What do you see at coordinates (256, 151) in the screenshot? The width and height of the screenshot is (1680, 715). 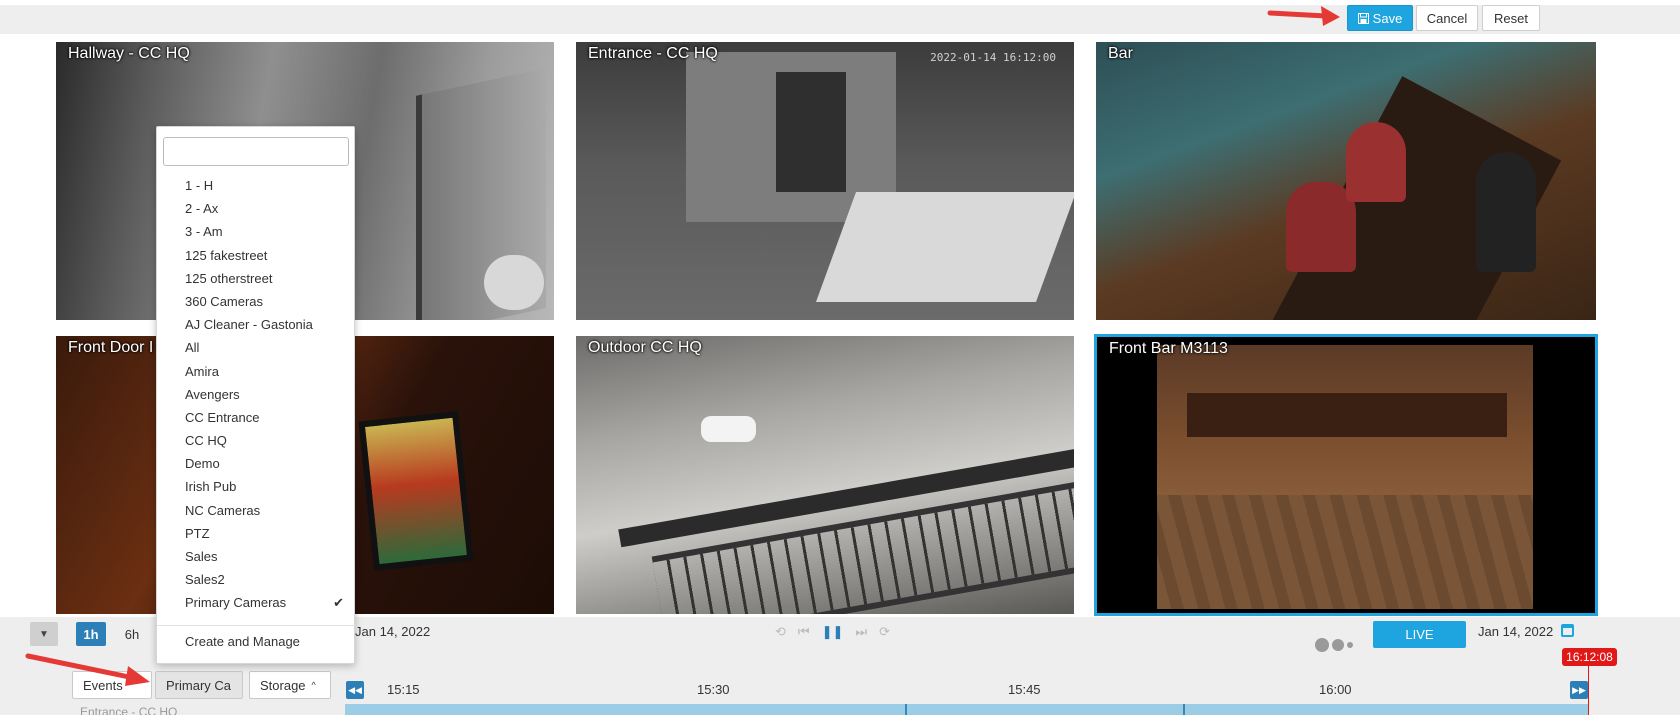 I see `group-search-input` at bounding box center [256, 151].